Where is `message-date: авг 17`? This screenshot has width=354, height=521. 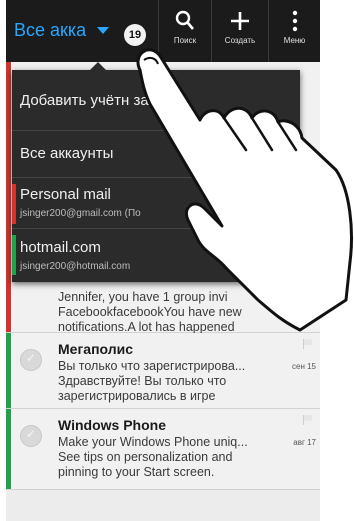
message-date: авг 17 is located at coordinates (304, 442).